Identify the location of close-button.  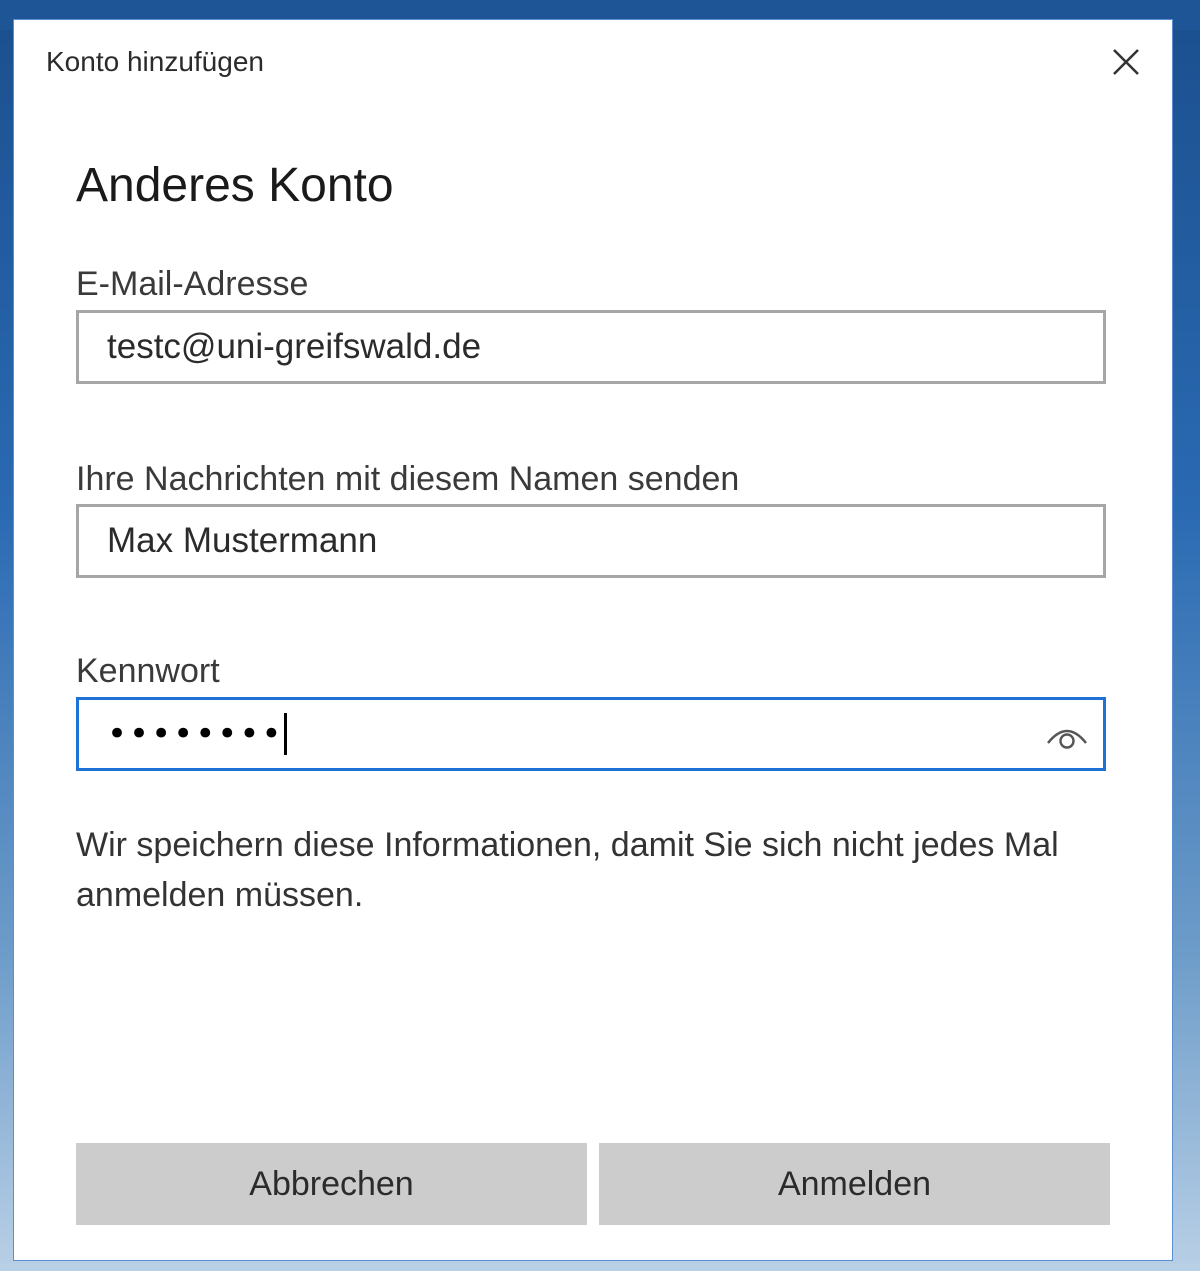
(1126, 62).